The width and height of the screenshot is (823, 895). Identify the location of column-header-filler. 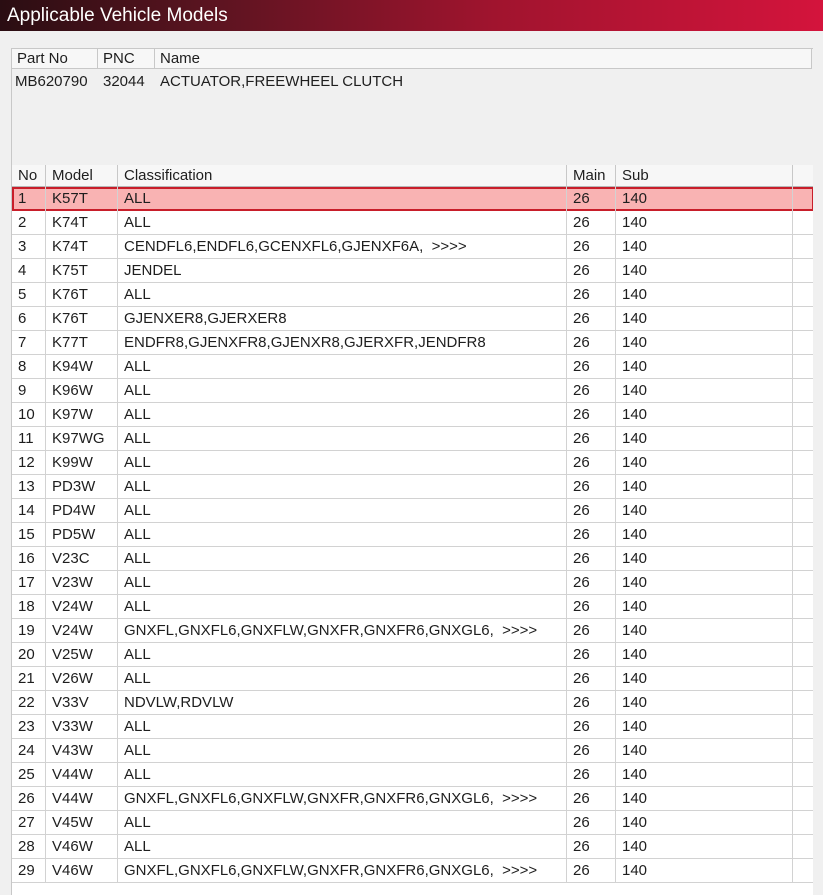
(803, 176).